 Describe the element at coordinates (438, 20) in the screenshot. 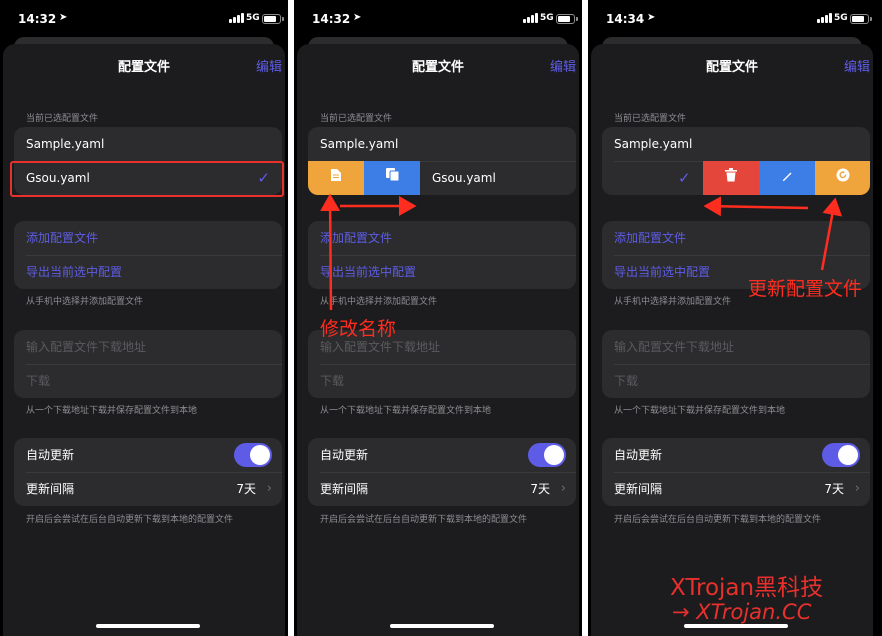

I see `status-bar: 14:32 ➤ 5G` at that location.